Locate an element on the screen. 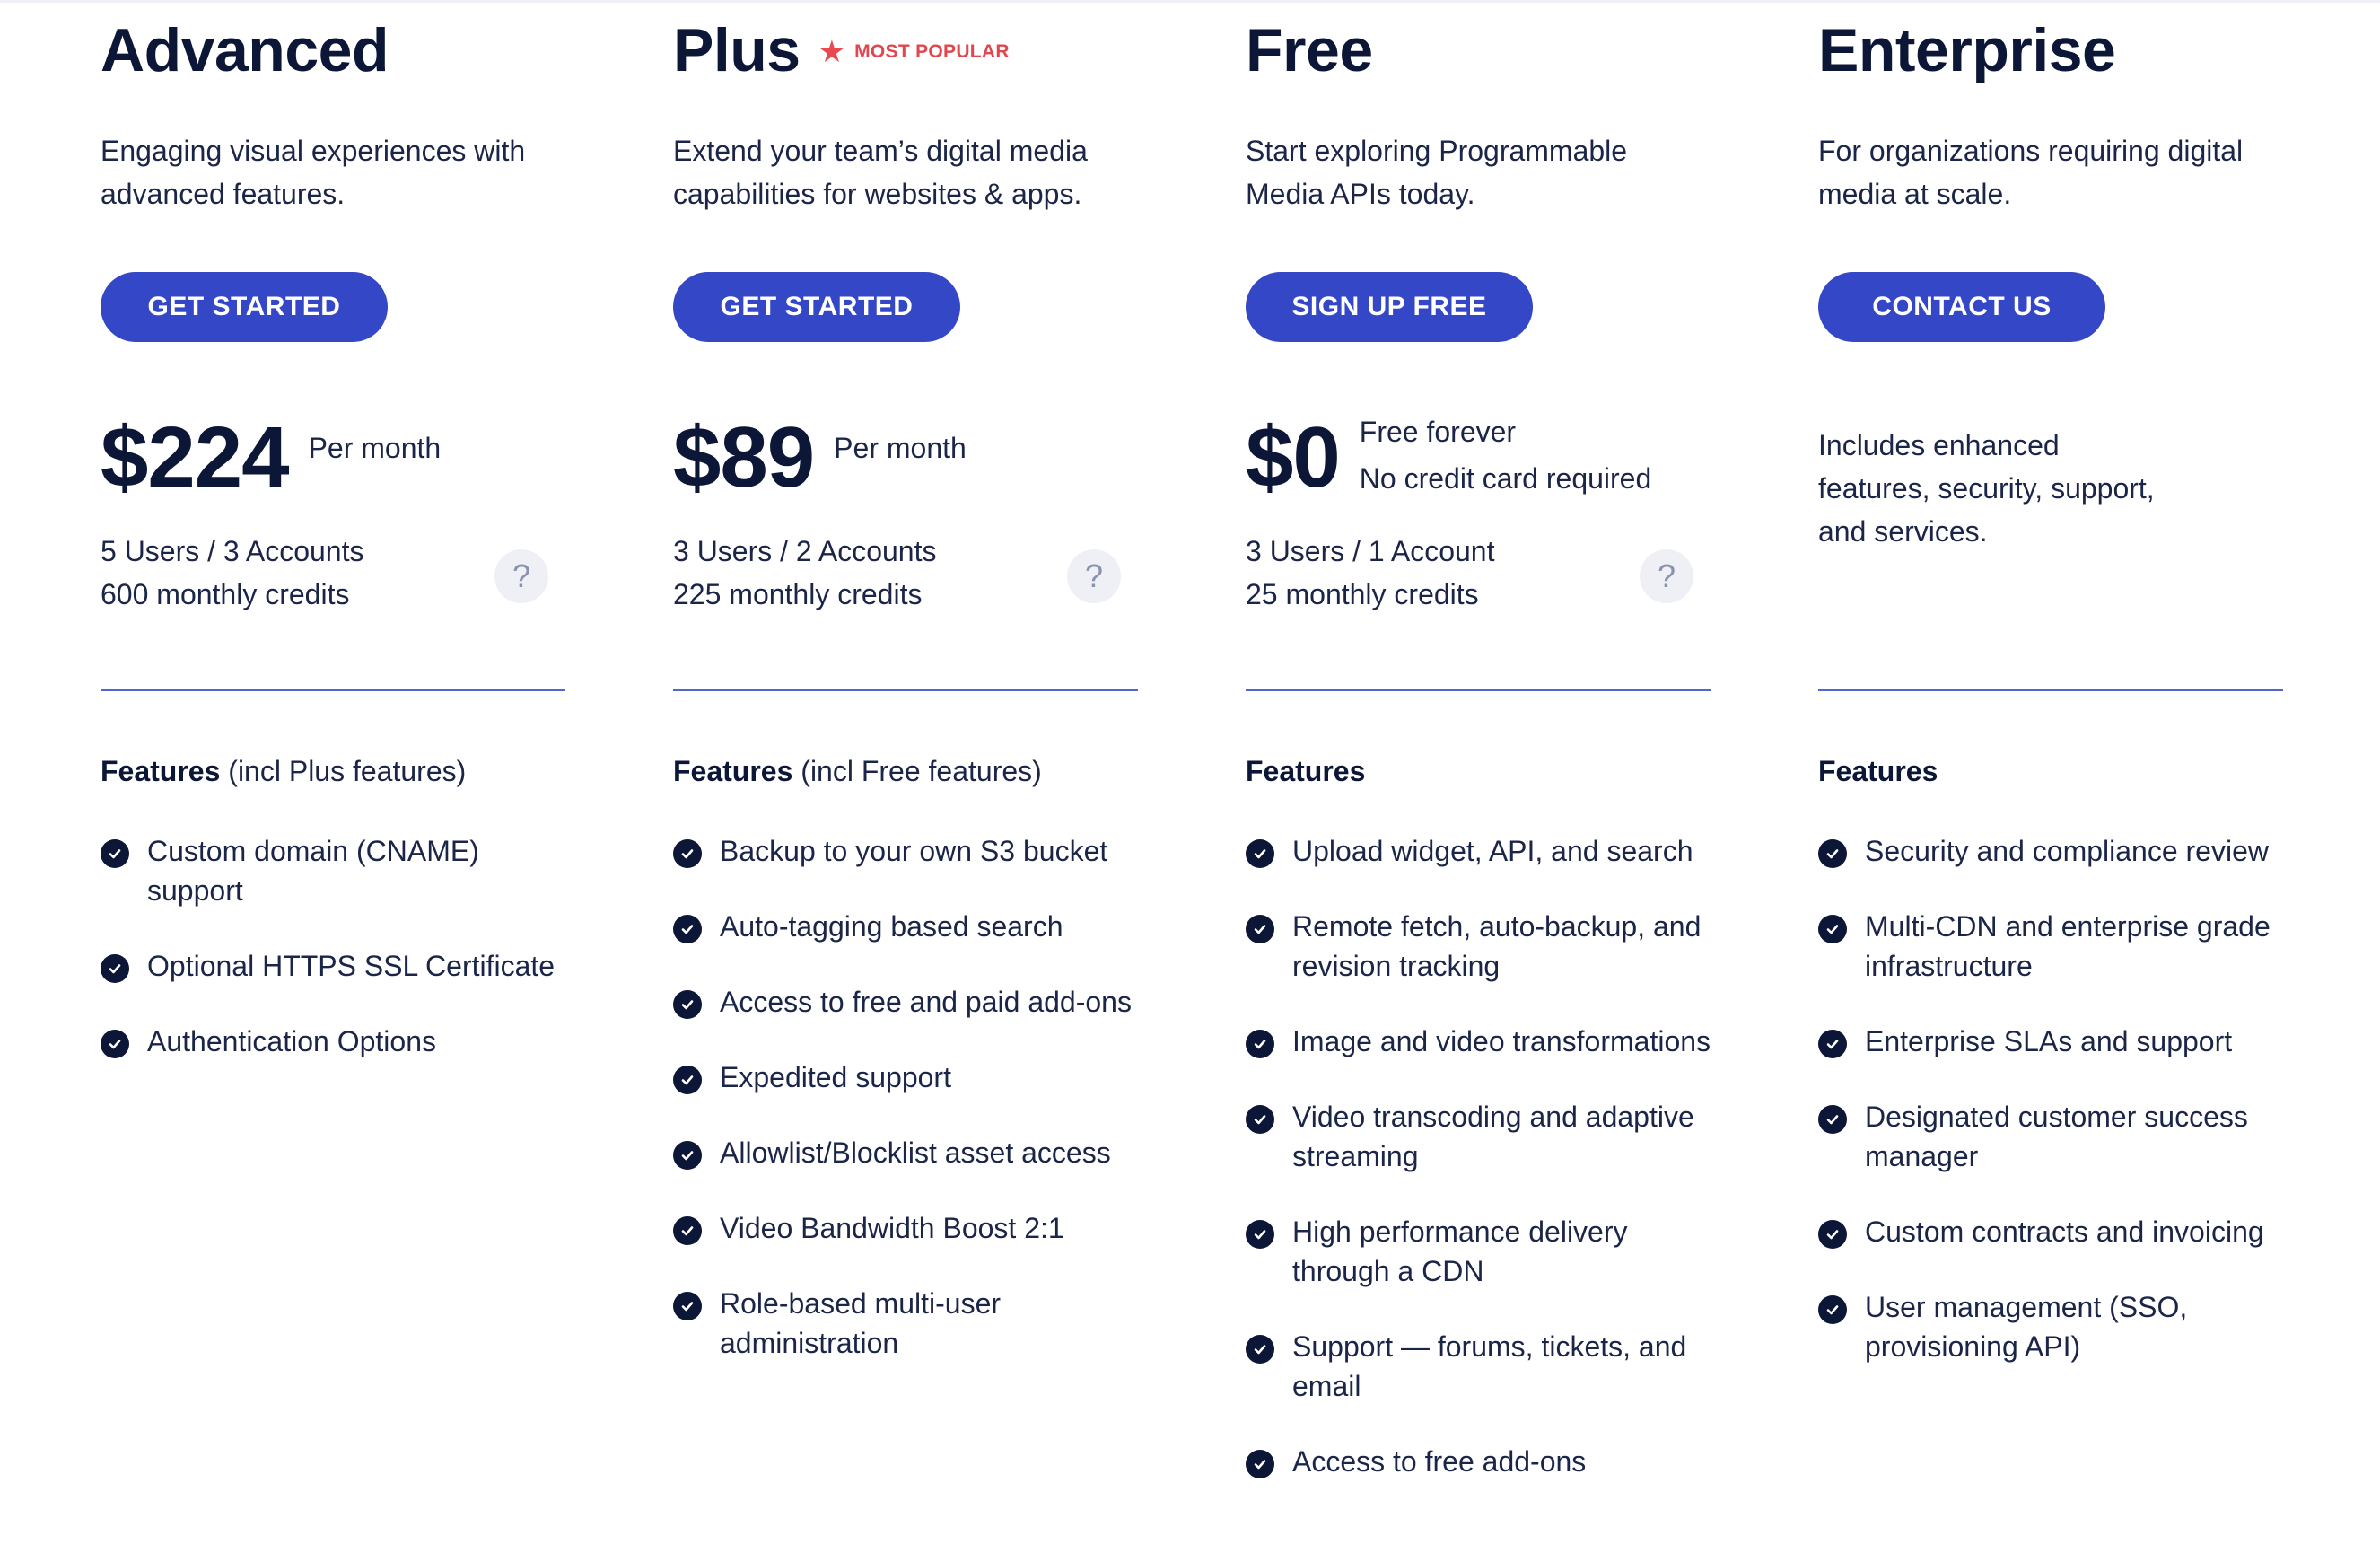  price-note-line: No credit card required is located at coordinates (1506, 478).